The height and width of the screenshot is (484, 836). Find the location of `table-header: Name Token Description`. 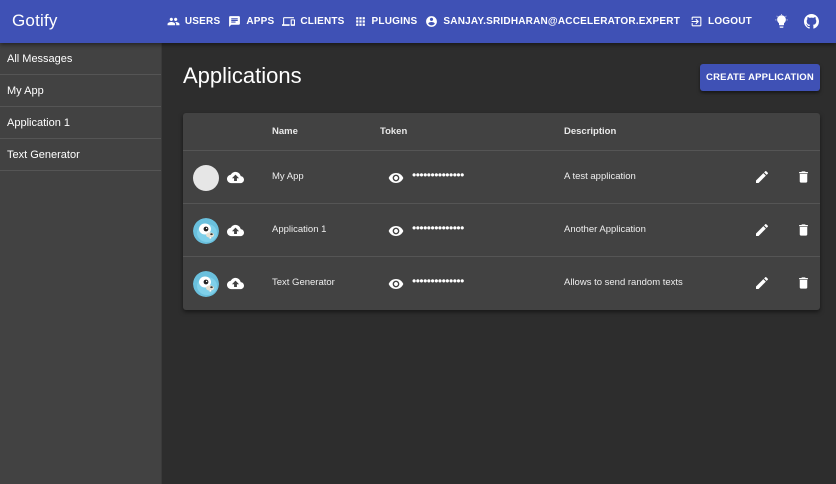

table-header: Name Token Description is located at coordinates (501, 132).